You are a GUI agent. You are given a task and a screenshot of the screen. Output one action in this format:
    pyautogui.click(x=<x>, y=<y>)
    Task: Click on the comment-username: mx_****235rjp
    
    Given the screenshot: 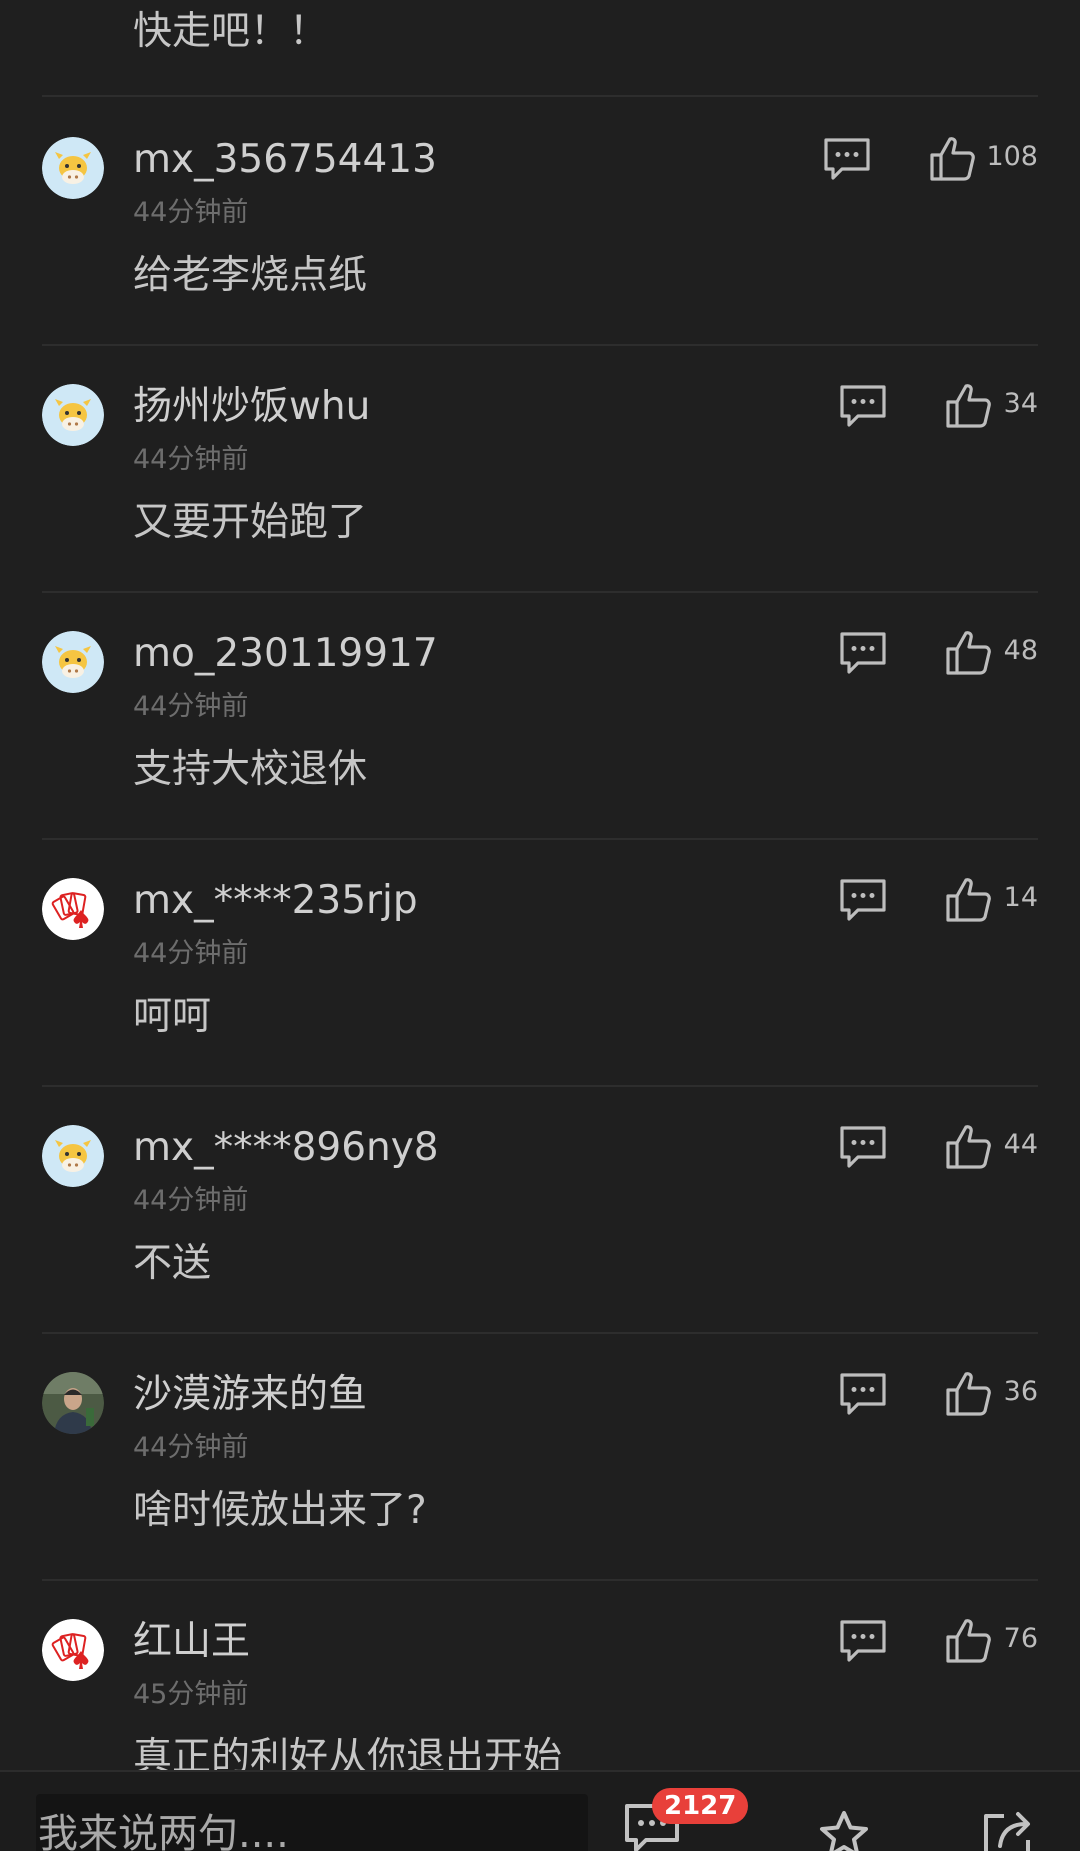 What is the action you would take?
    pyautogui.click(x=275, y=901)
    